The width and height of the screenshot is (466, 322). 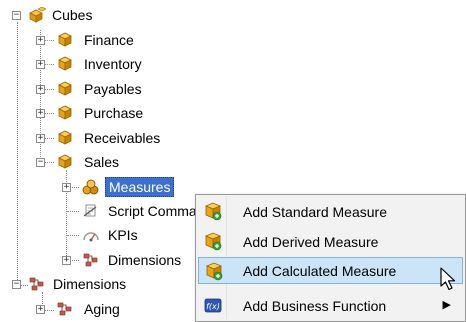 What do you see at coordinates (123, 235) in the screenshot?
I see `tree-node-kpis: KPIs` at bounding box center [123, 235].